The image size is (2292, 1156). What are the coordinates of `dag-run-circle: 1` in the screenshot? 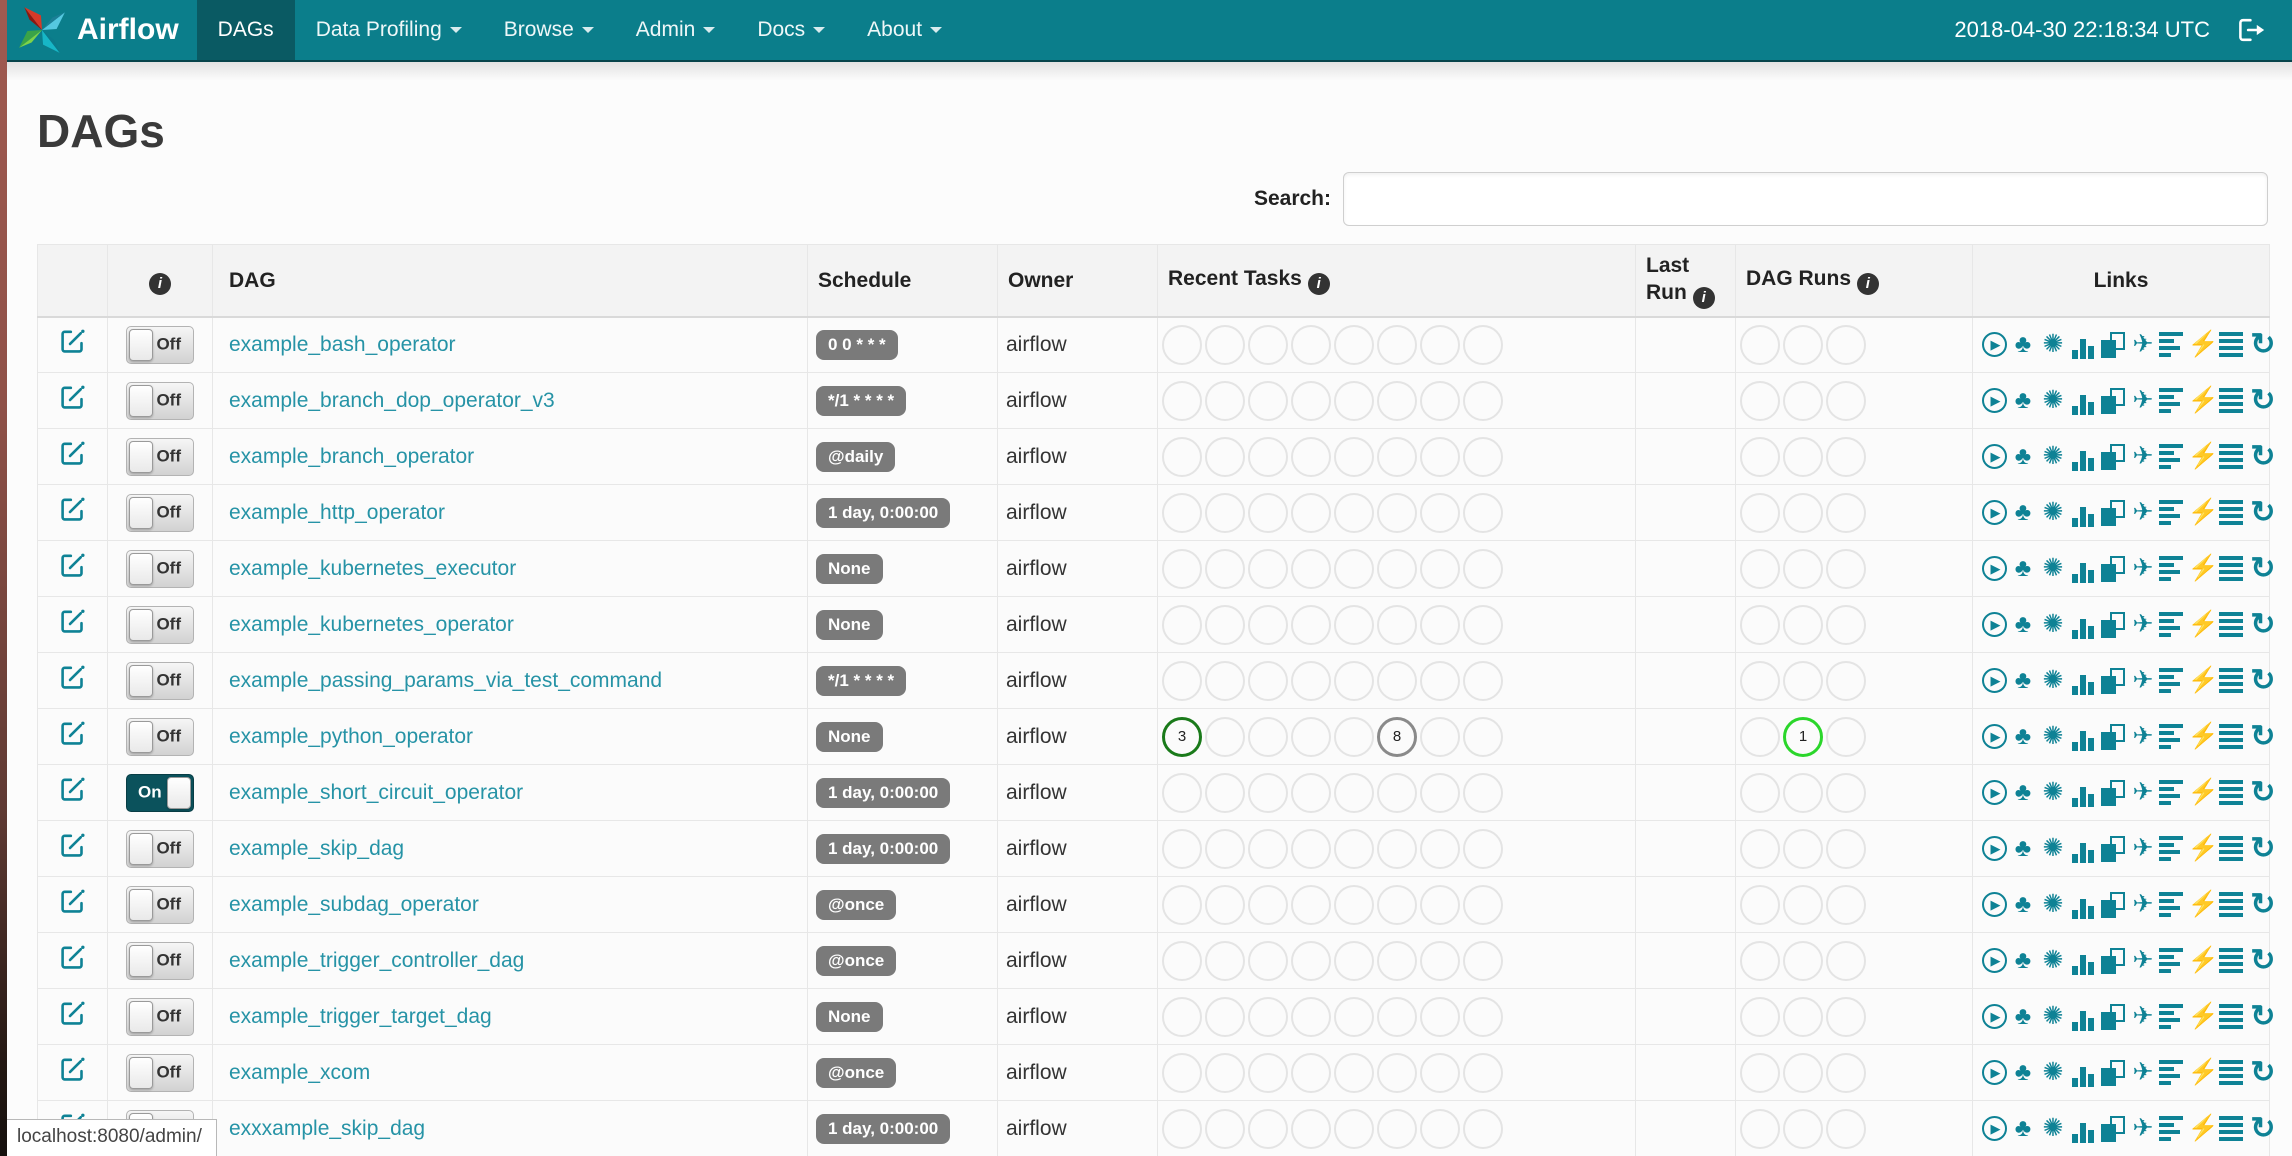 It's located at (1803, 736).